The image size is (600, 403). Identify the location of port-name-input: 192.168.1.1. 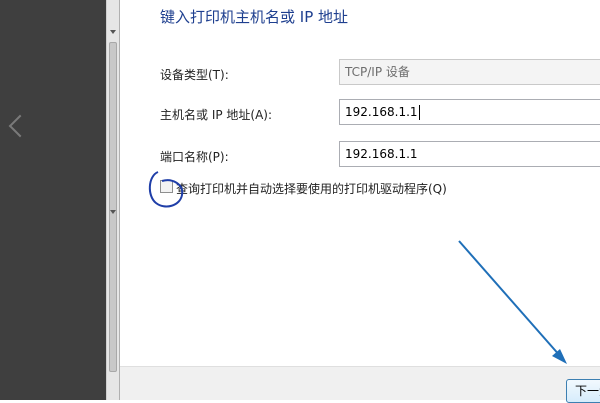
(469, 154).